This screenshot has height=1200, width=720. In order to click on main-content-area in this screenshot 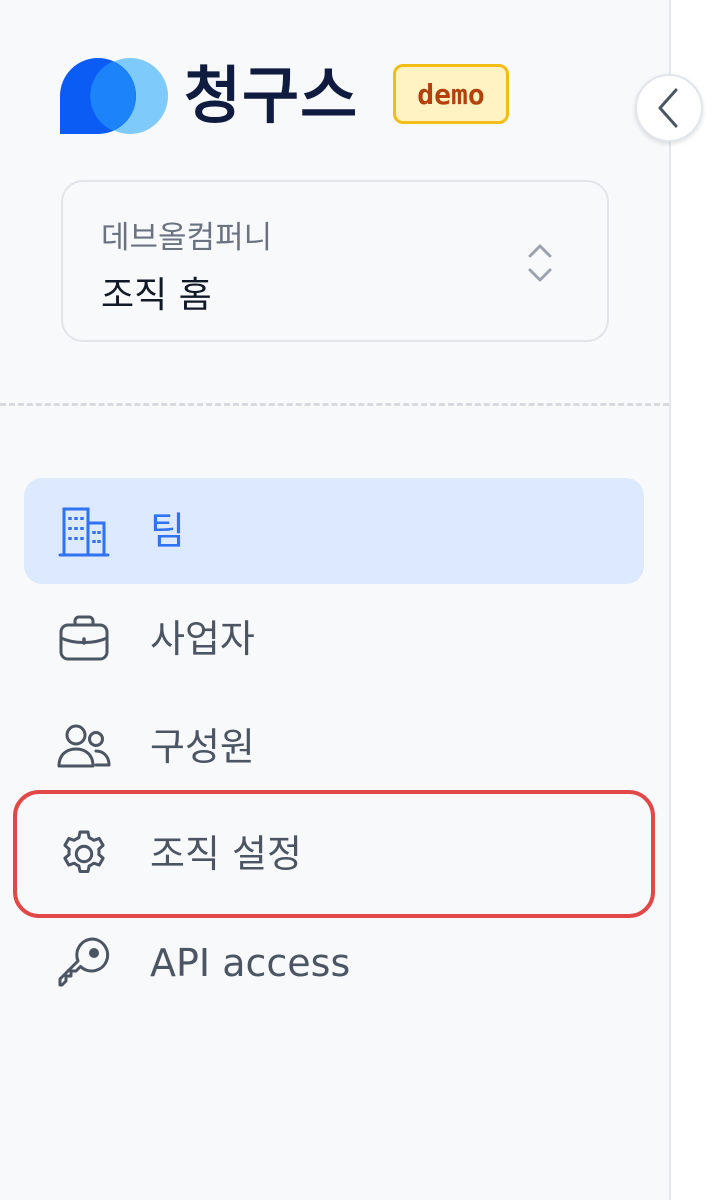, I will do `click(695, 600)`.